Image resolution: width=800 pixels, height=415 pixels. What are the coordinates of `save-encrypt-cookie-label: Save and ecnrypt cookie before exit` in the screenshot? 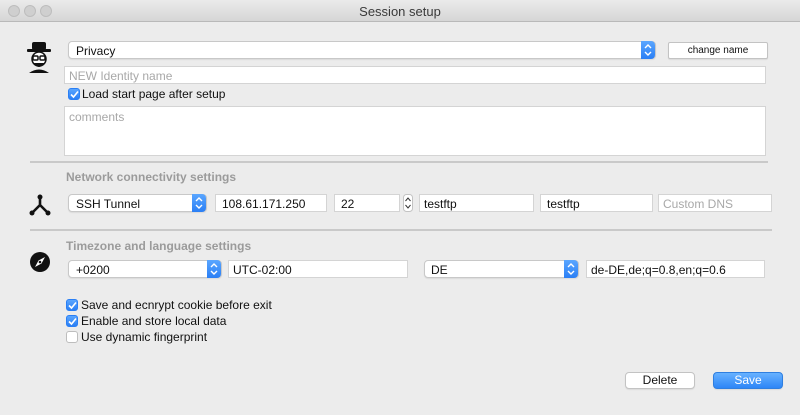 It's located at (176, 305).